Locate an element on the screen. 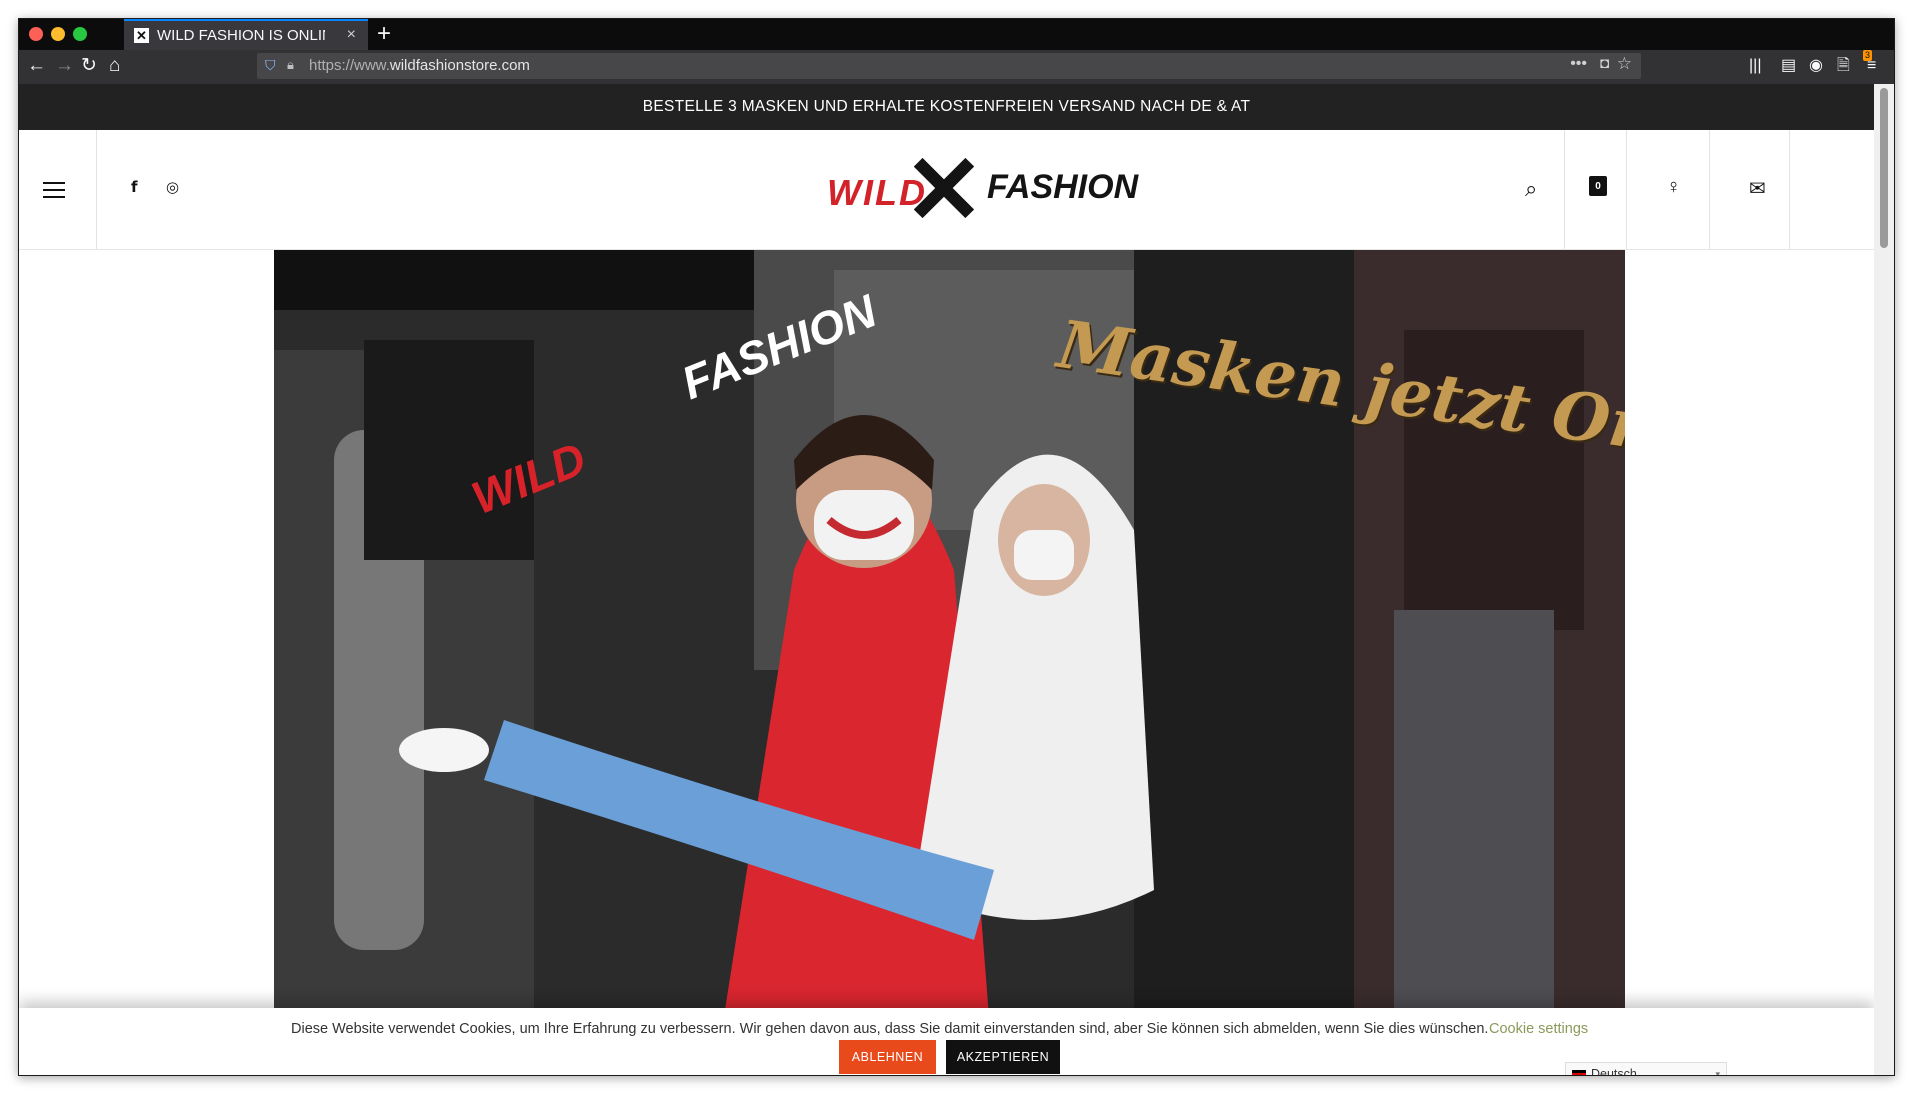  page-scrollbar is located at coordinates (1884, 579).